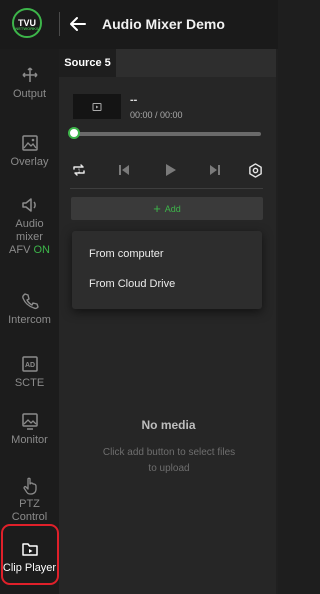 The image size is (320, 594). I want to click on seek-bar, so click(168, 134).